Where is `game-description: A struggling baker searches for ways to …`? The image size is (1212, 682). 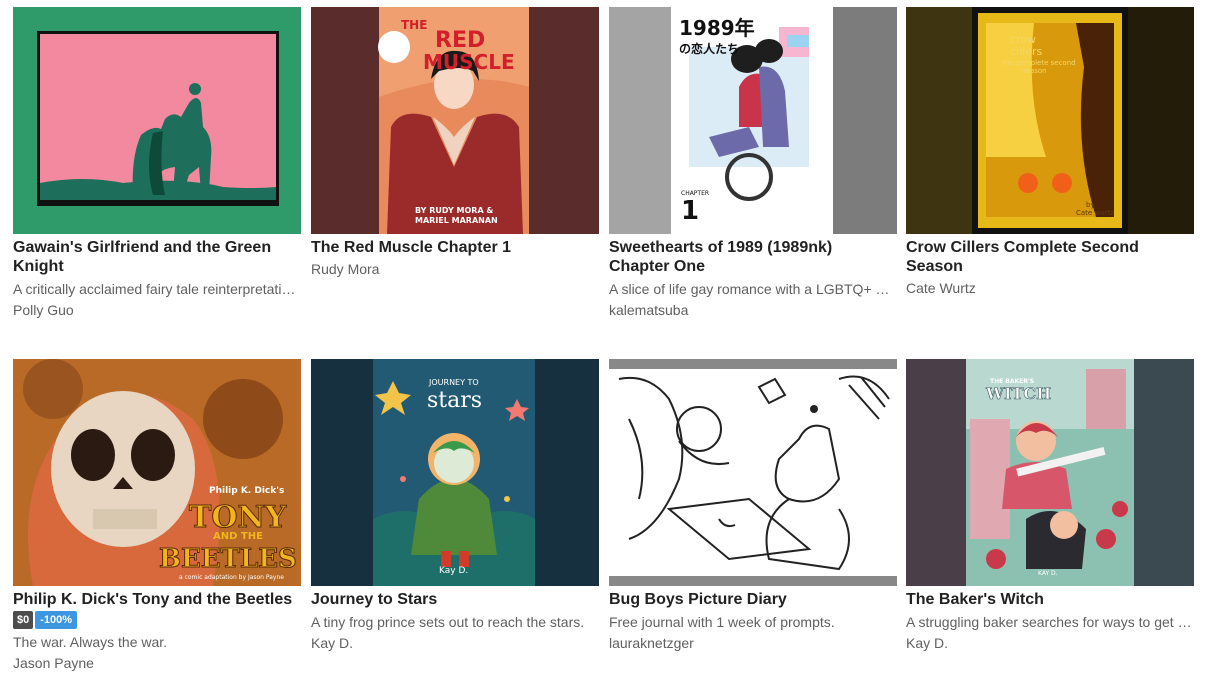 game-description: A struggling baker searches for ways to … is located at coordinates (1050, 622).